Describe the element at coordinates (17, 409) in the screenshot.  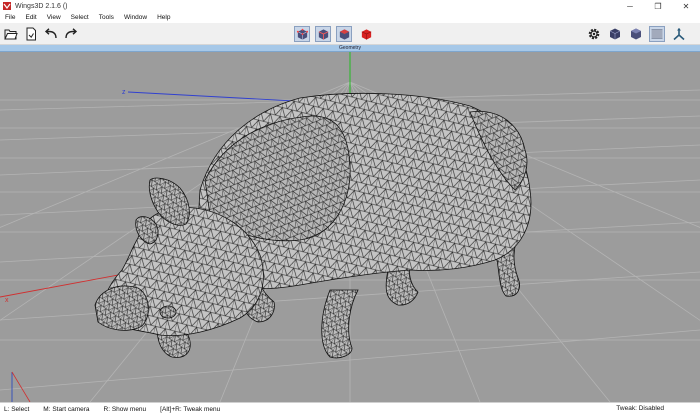
I see `status-left-select: L: Select` at that location.